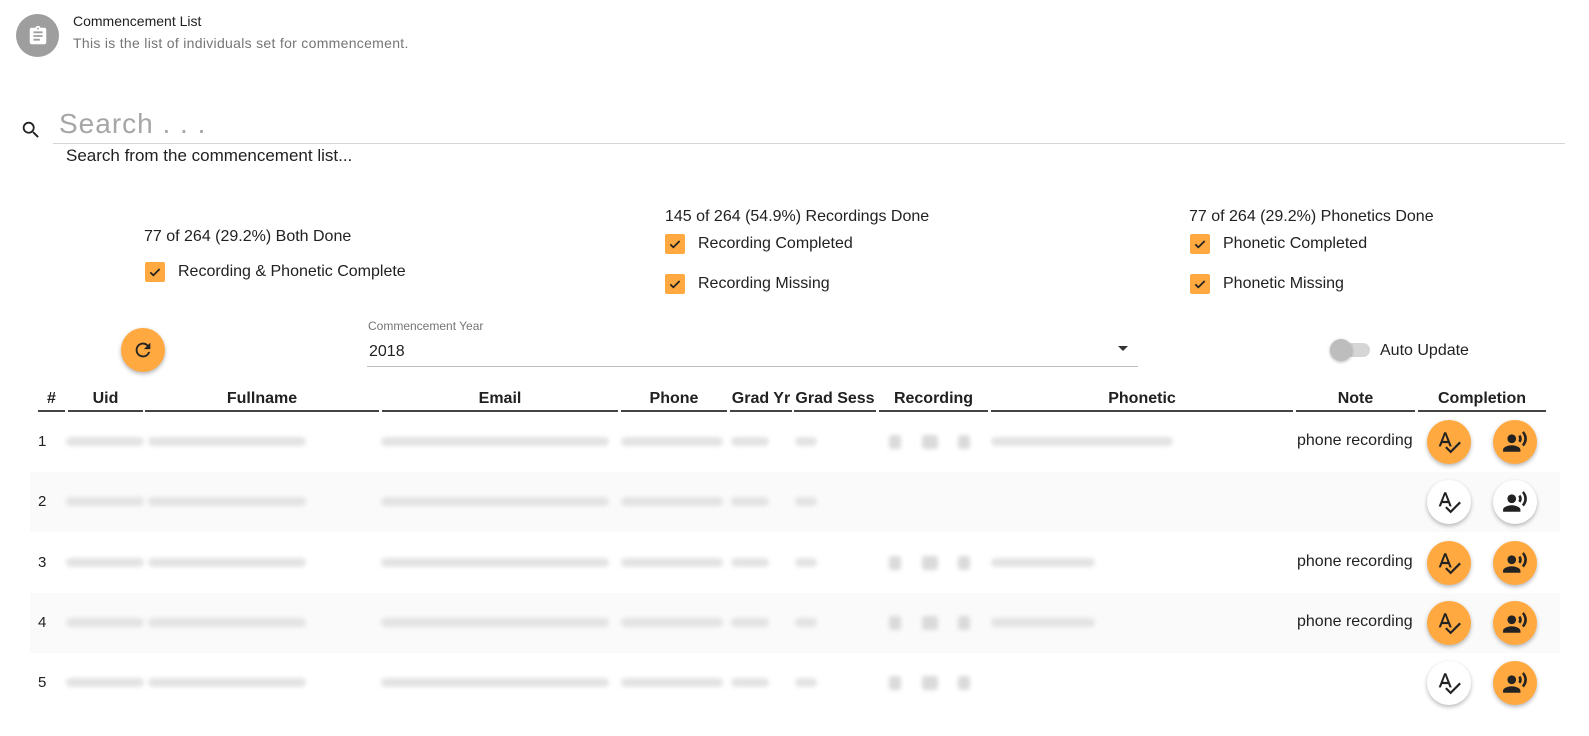 This screenshot has height=736, width=1589. What do you see at coordinates (764, 283) in the screenshot?
I see `filter-label: Recording Missing` at bounding box center [764, 283].